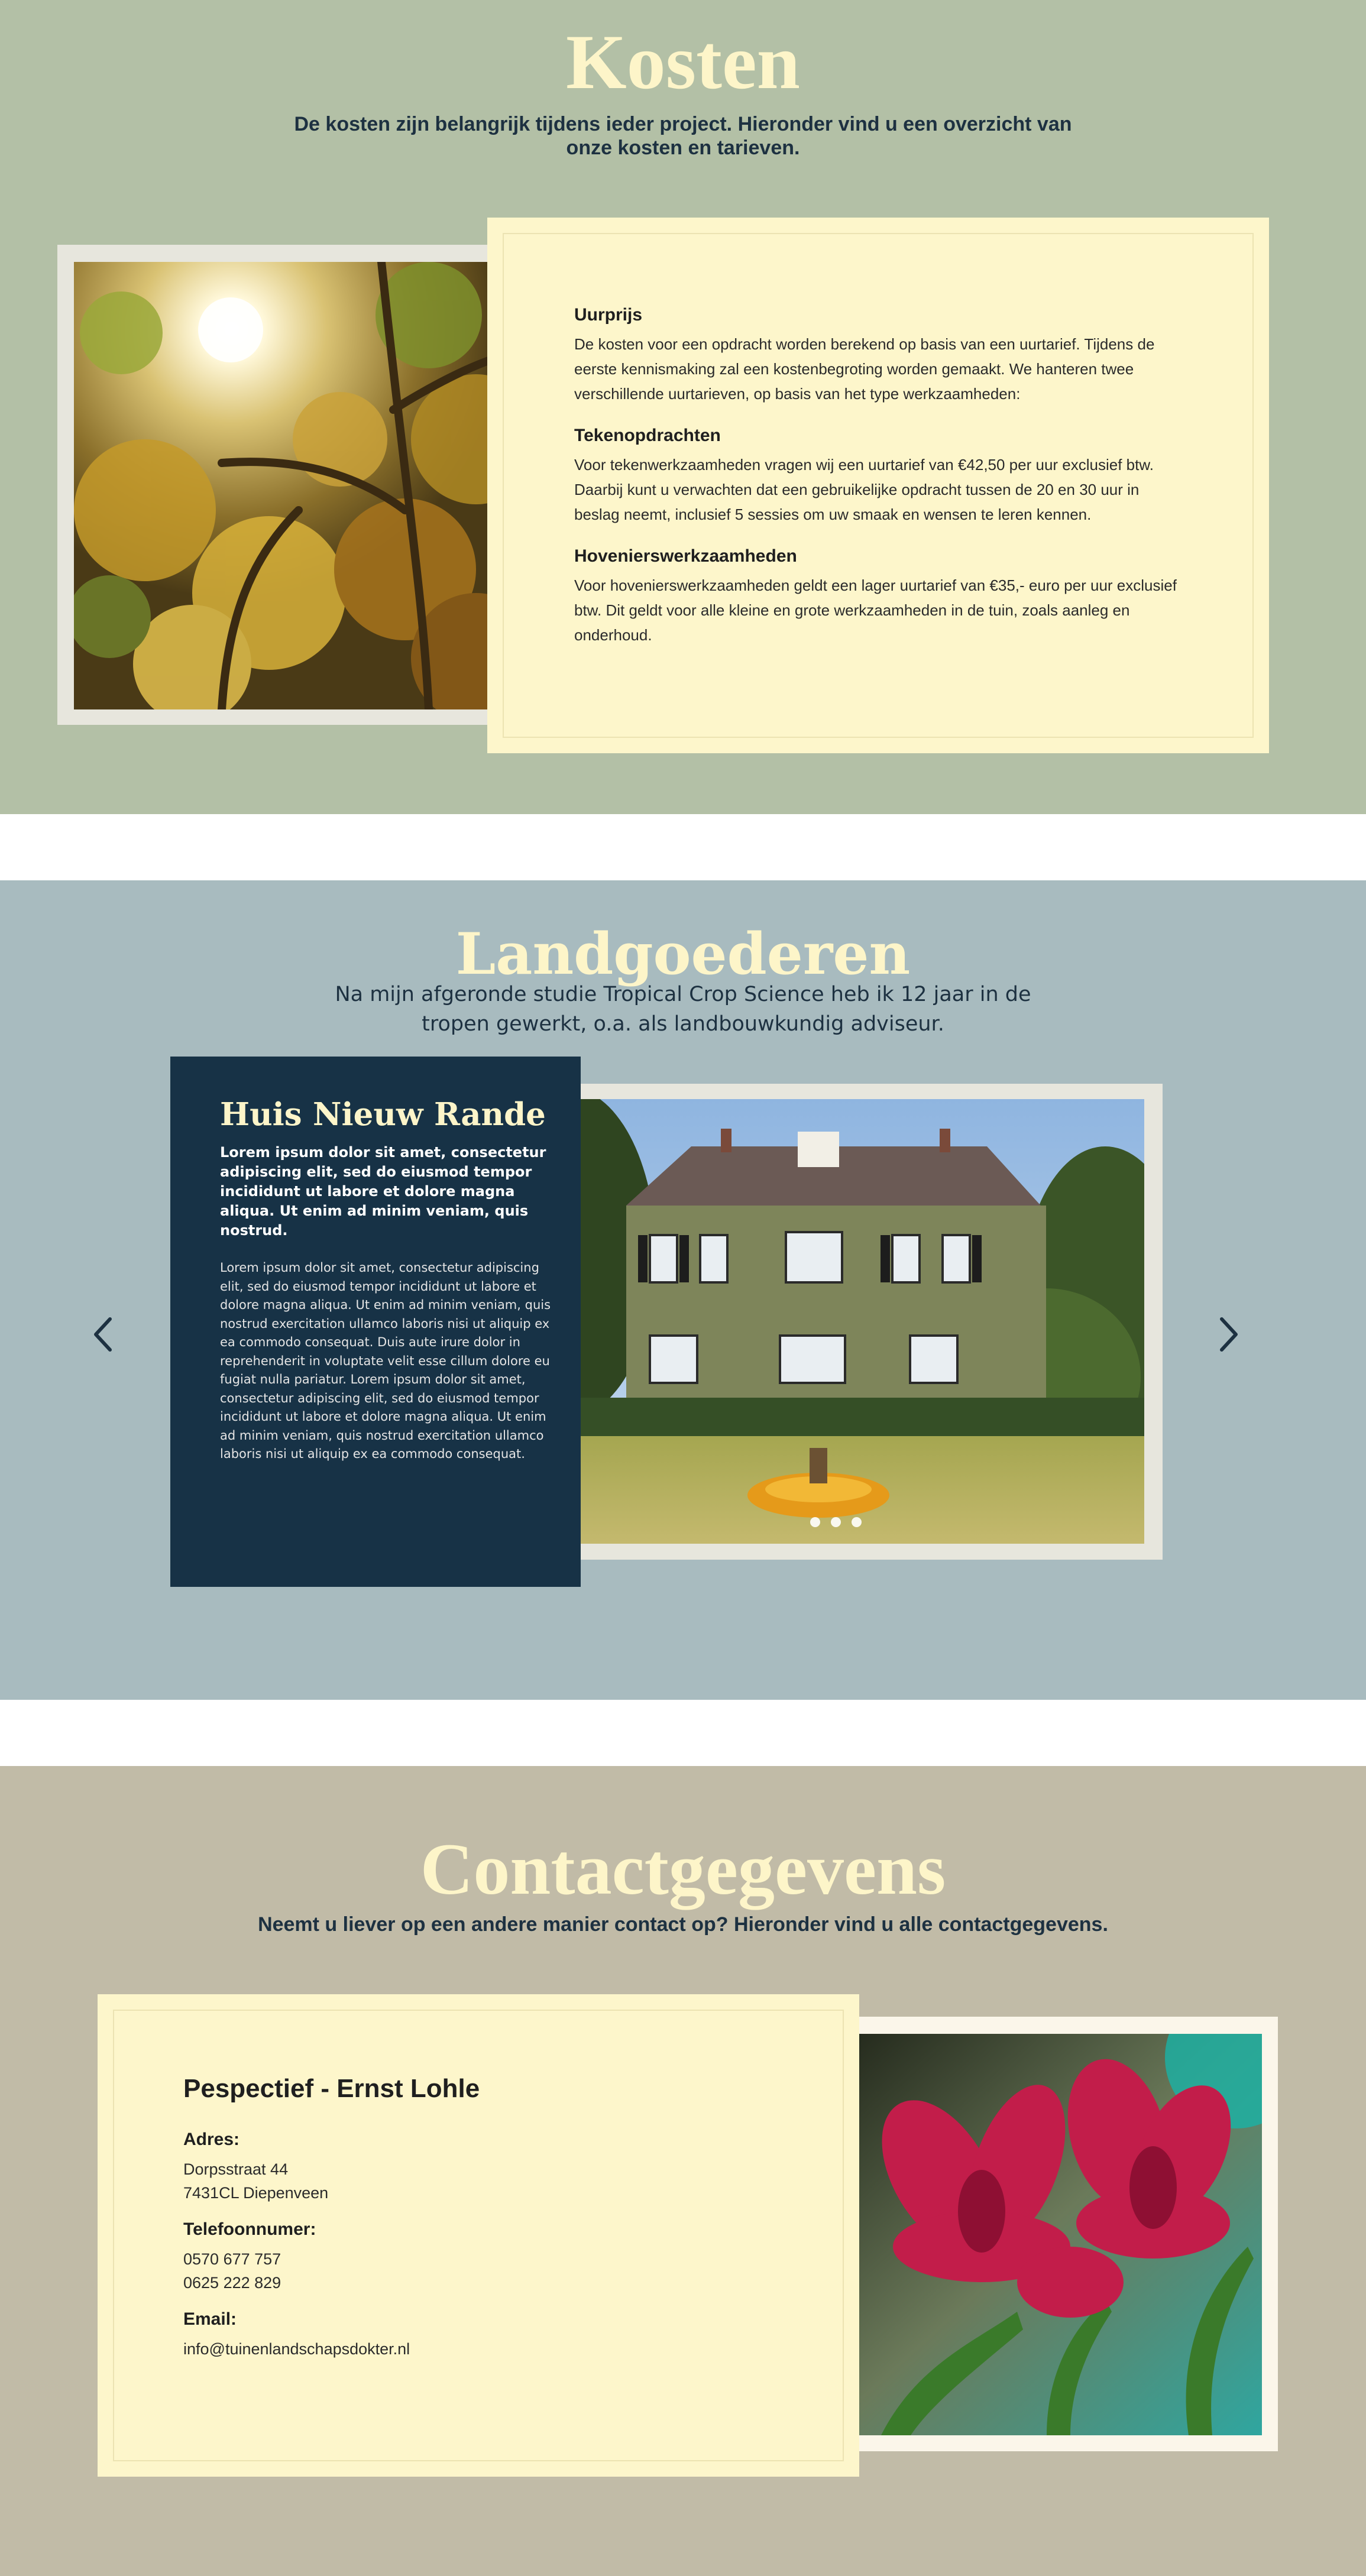  Describe the element at coordinates (299, 485) in the screenshot. I see `kosten-photo` at that location.